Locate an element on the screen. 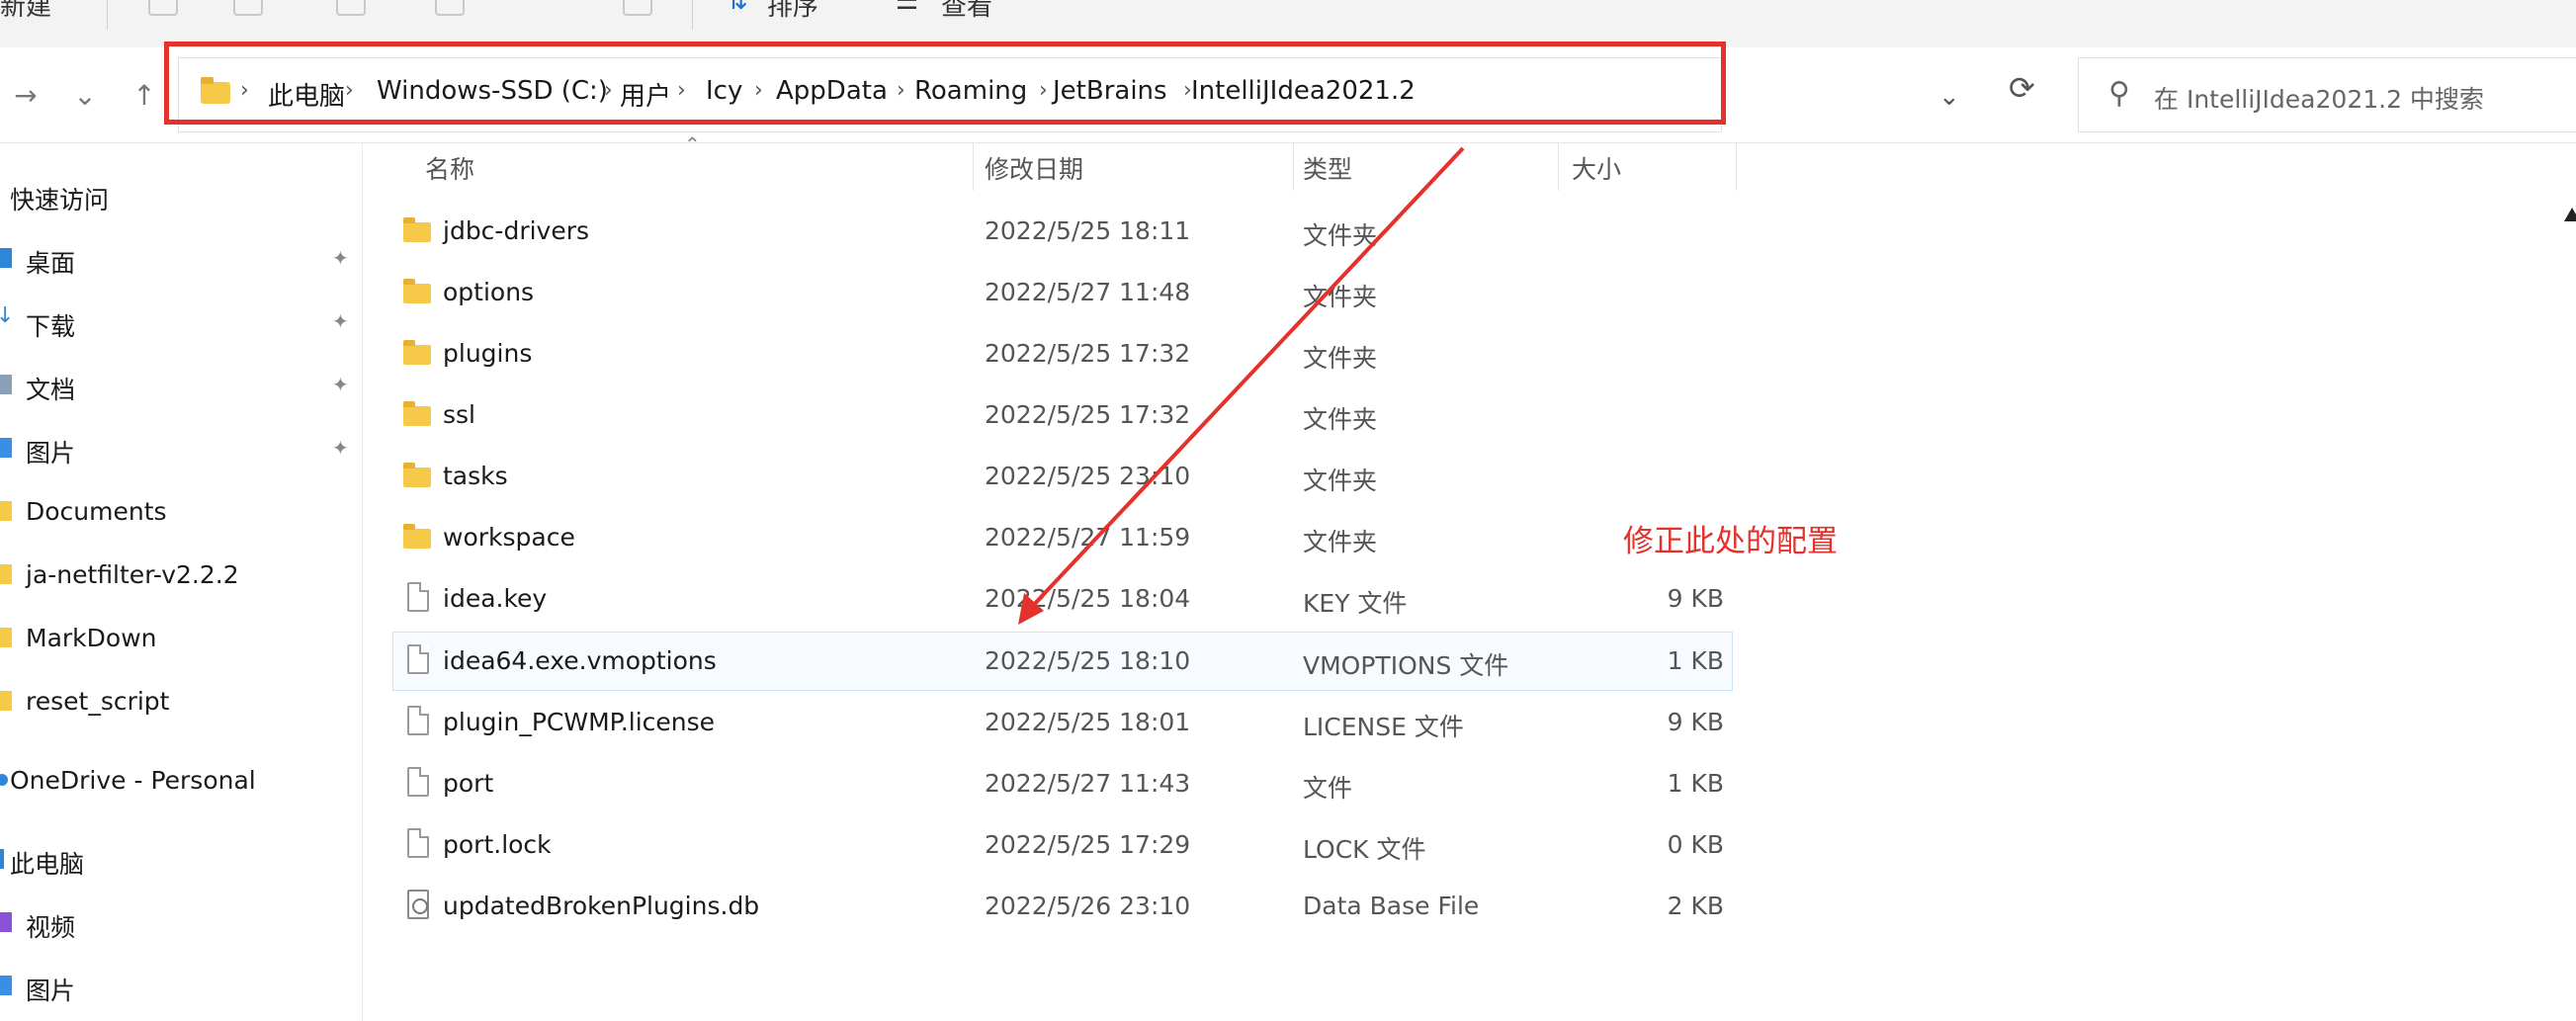  search-box: ⚲ 在 IntelliJIdea2021.2 中搜索 is located at coordinates (2327, 94).